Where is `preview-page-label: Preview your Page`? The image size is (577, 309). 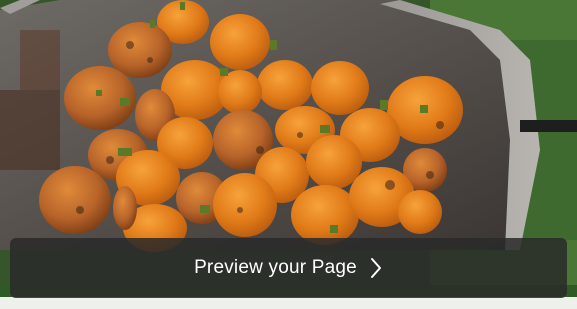
preview-page-label: Preview your Page is located at coordinates (275, 267).